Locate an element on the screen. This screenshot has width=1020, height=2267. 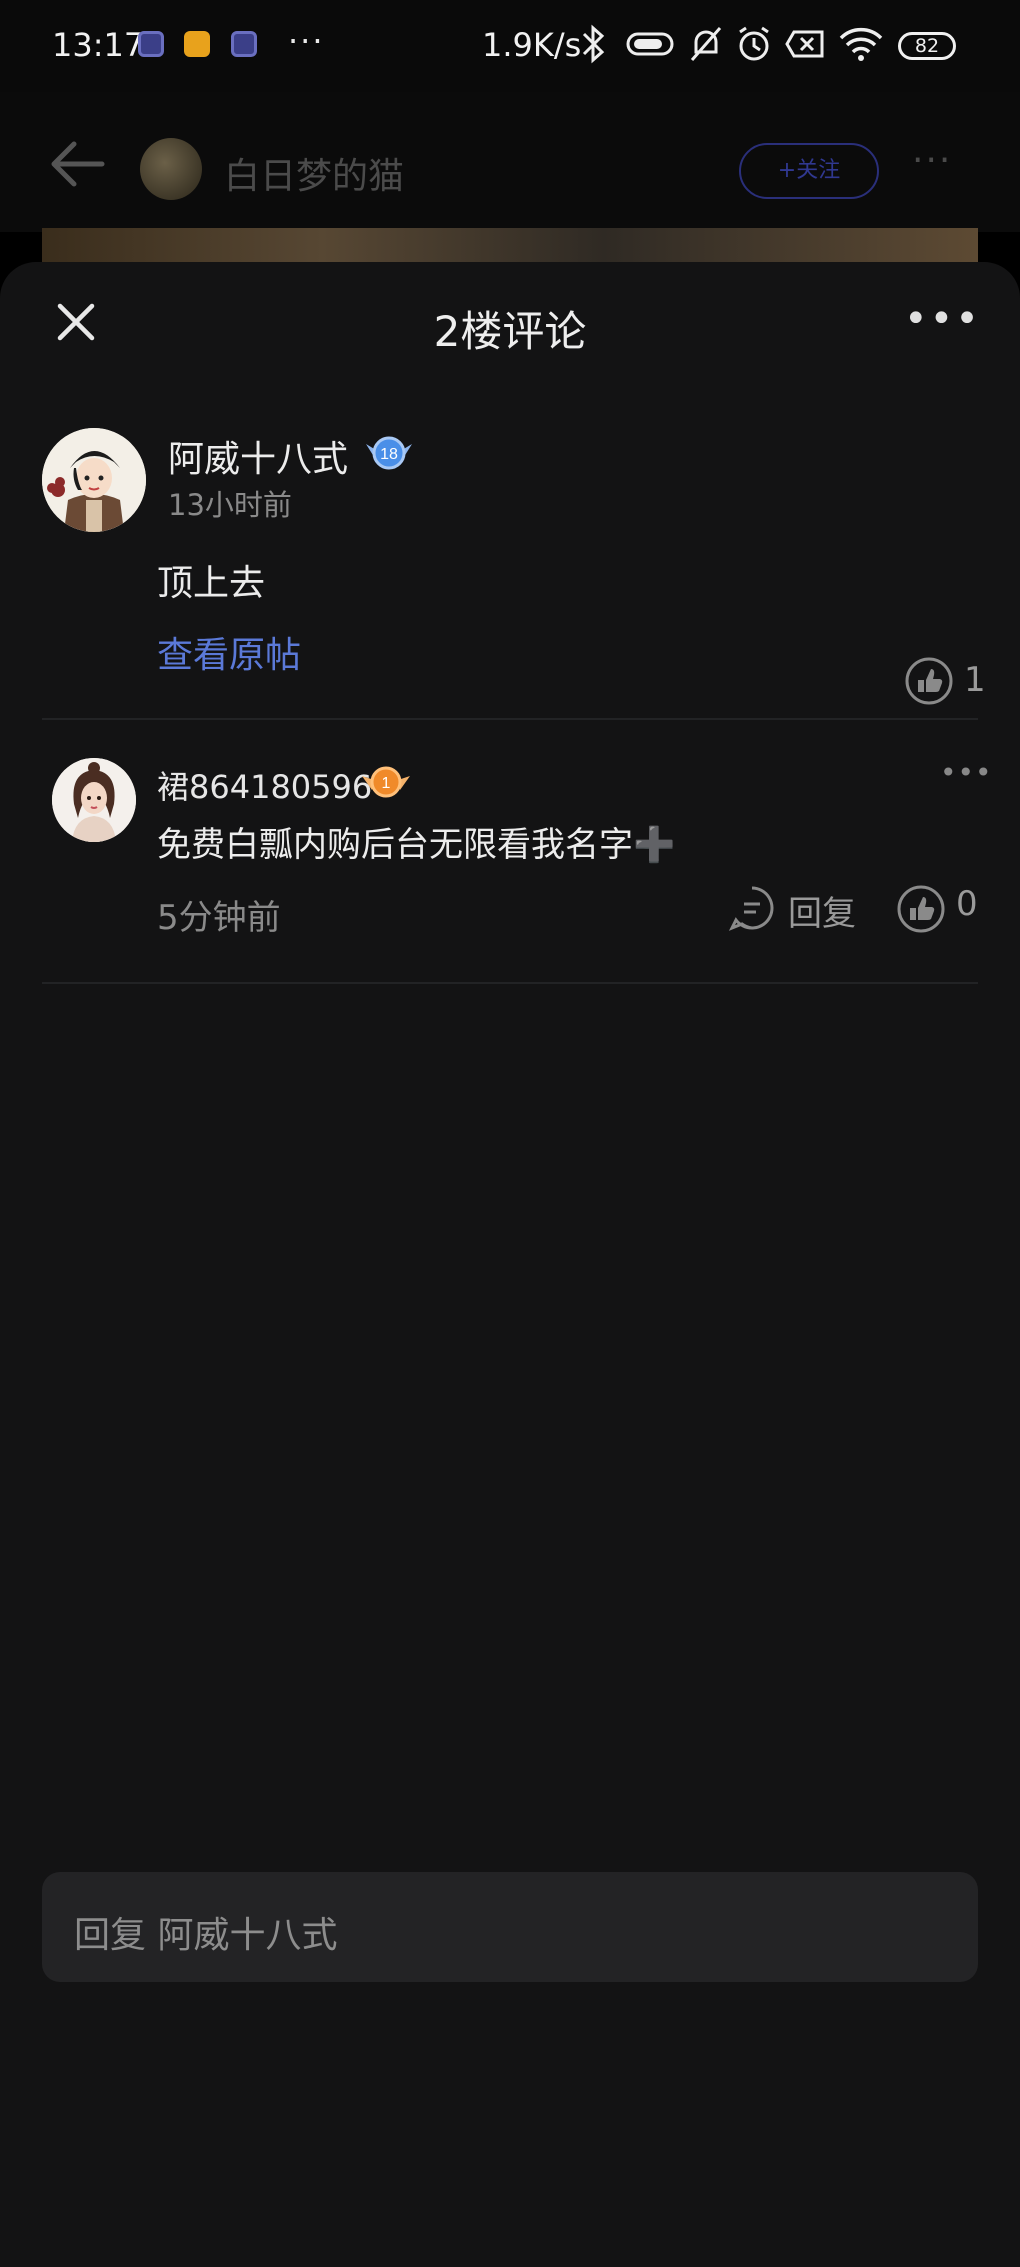
bluetooth-icon is located at coordinates (593, 44).